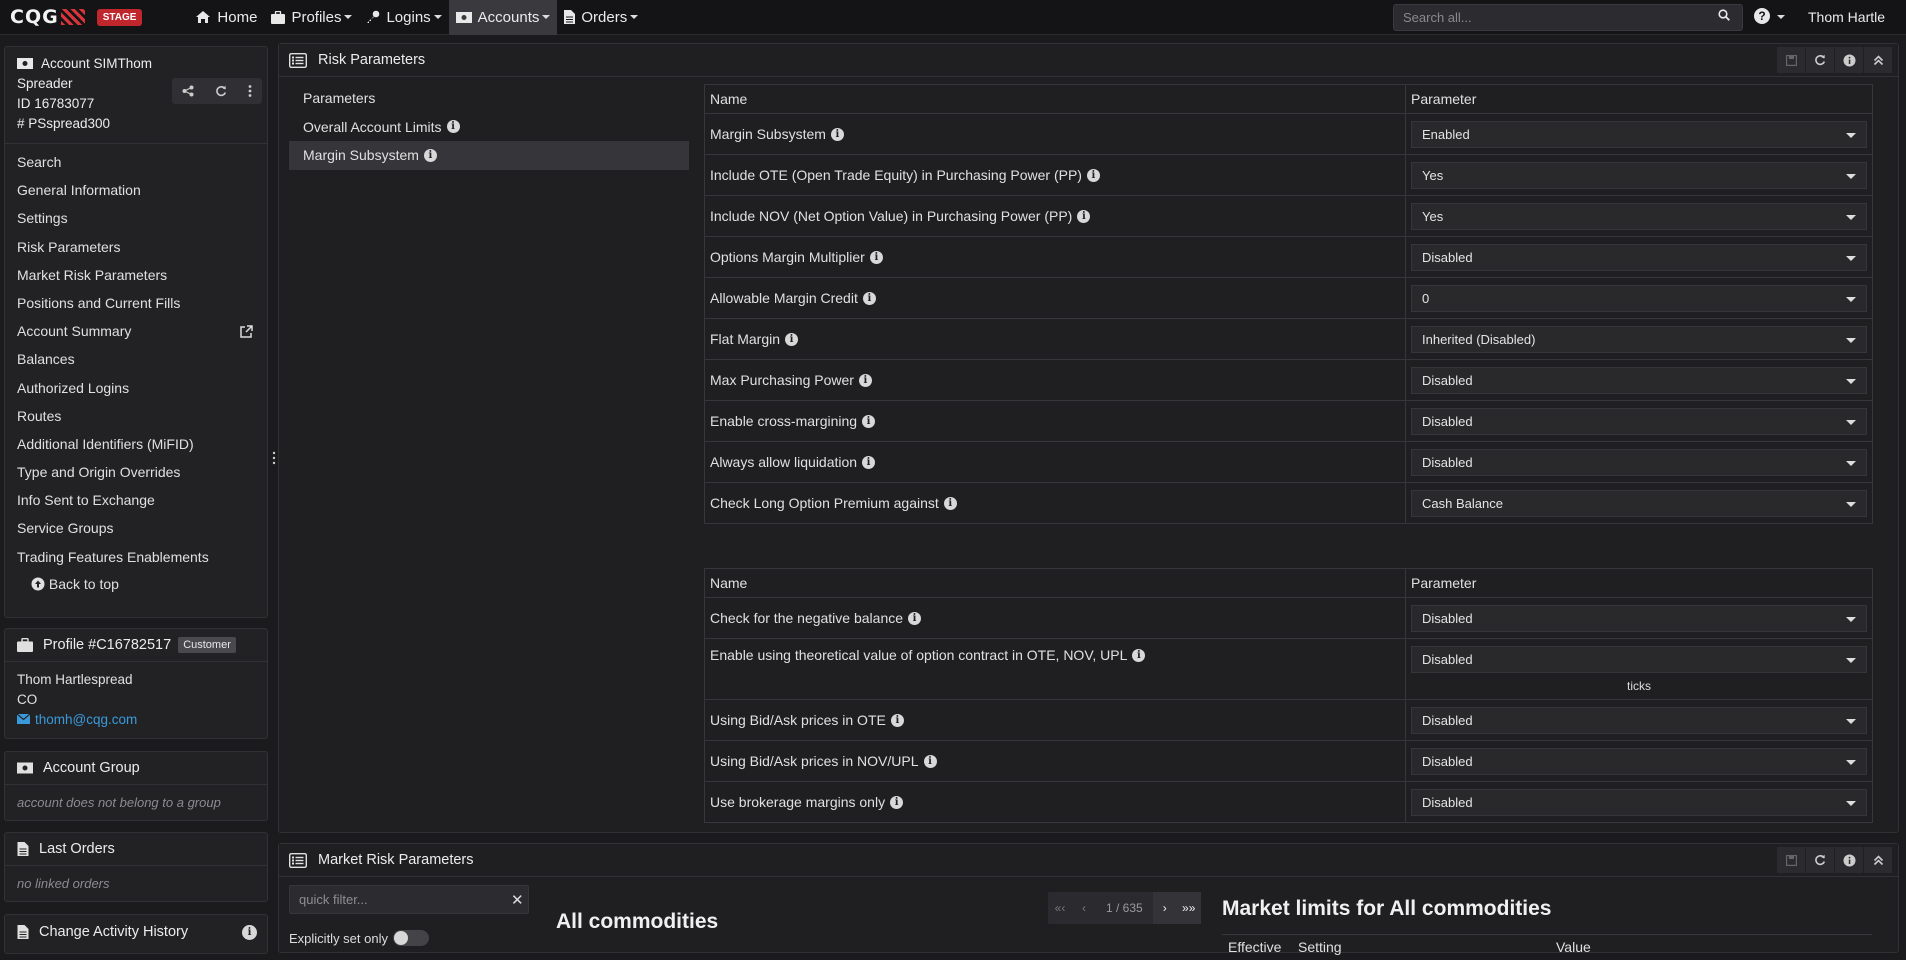  I want to click on subnav-margin-subsystem: Margin Subsystem i, so click(489, 155).